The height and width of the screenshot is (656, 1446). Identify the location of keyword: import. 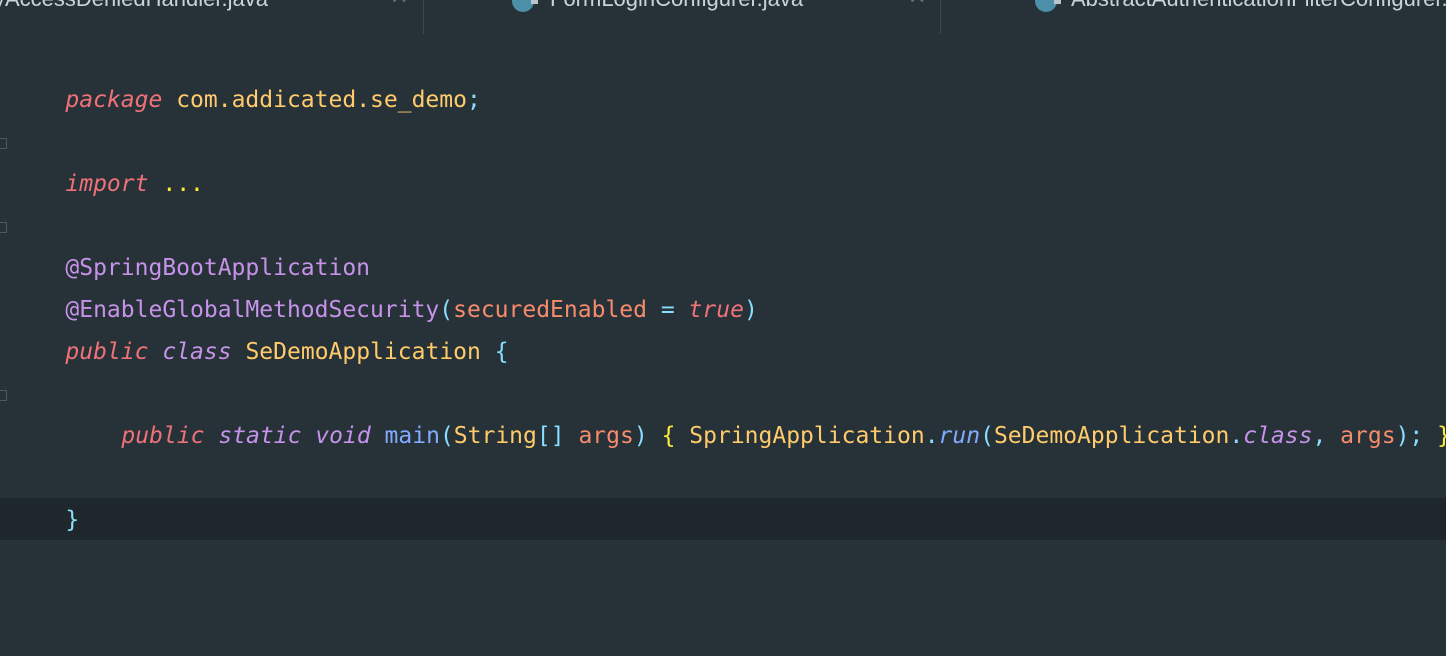
(107, 184).